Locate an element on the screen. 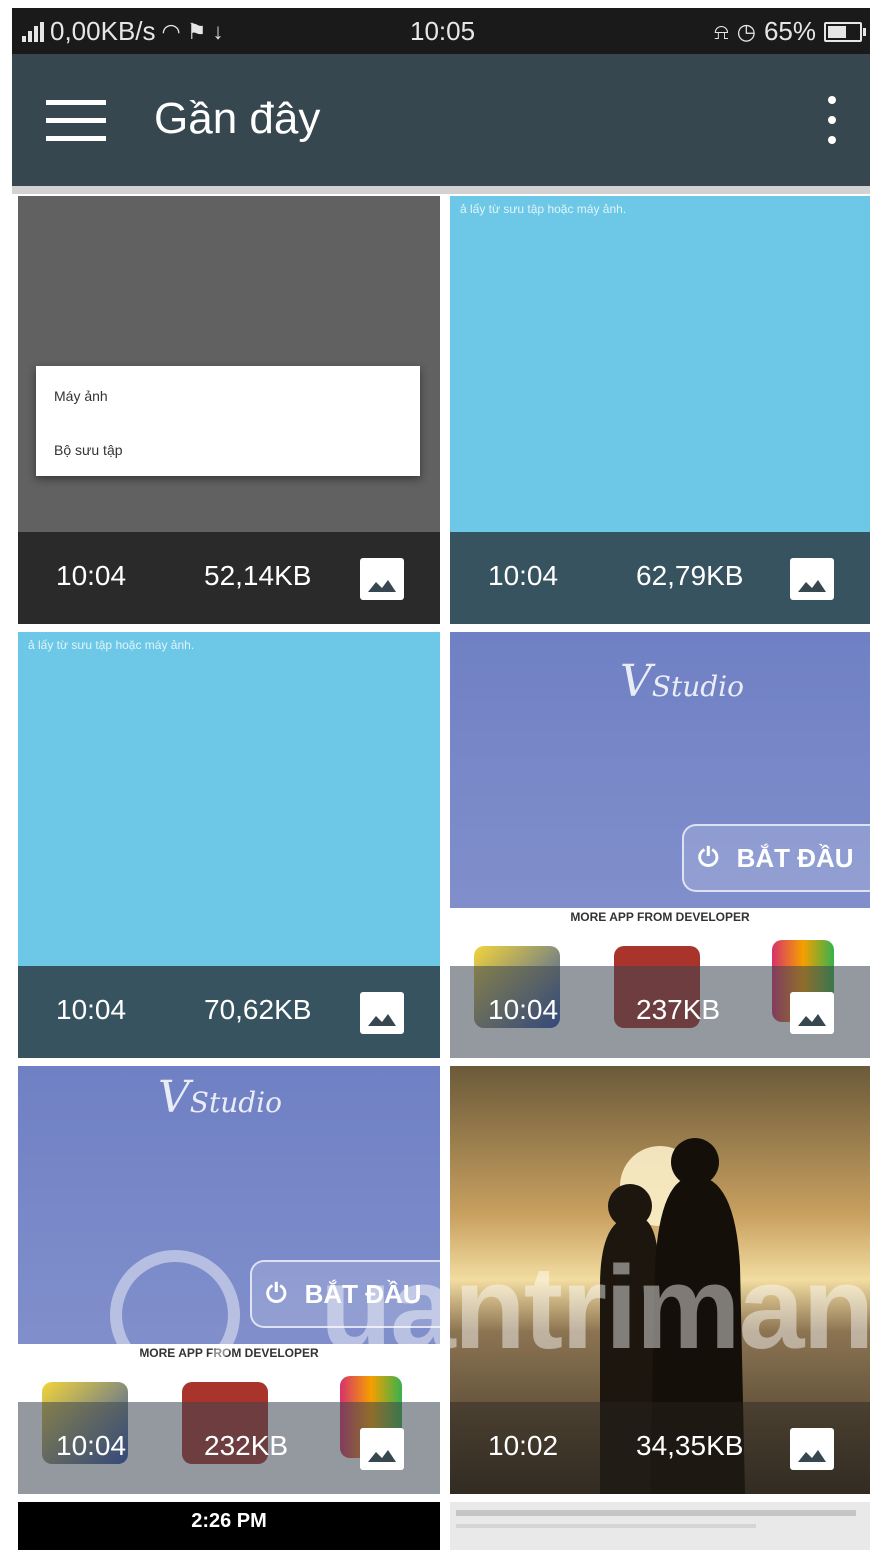  battery-percent: 65% is located at coordinates (789, 31).